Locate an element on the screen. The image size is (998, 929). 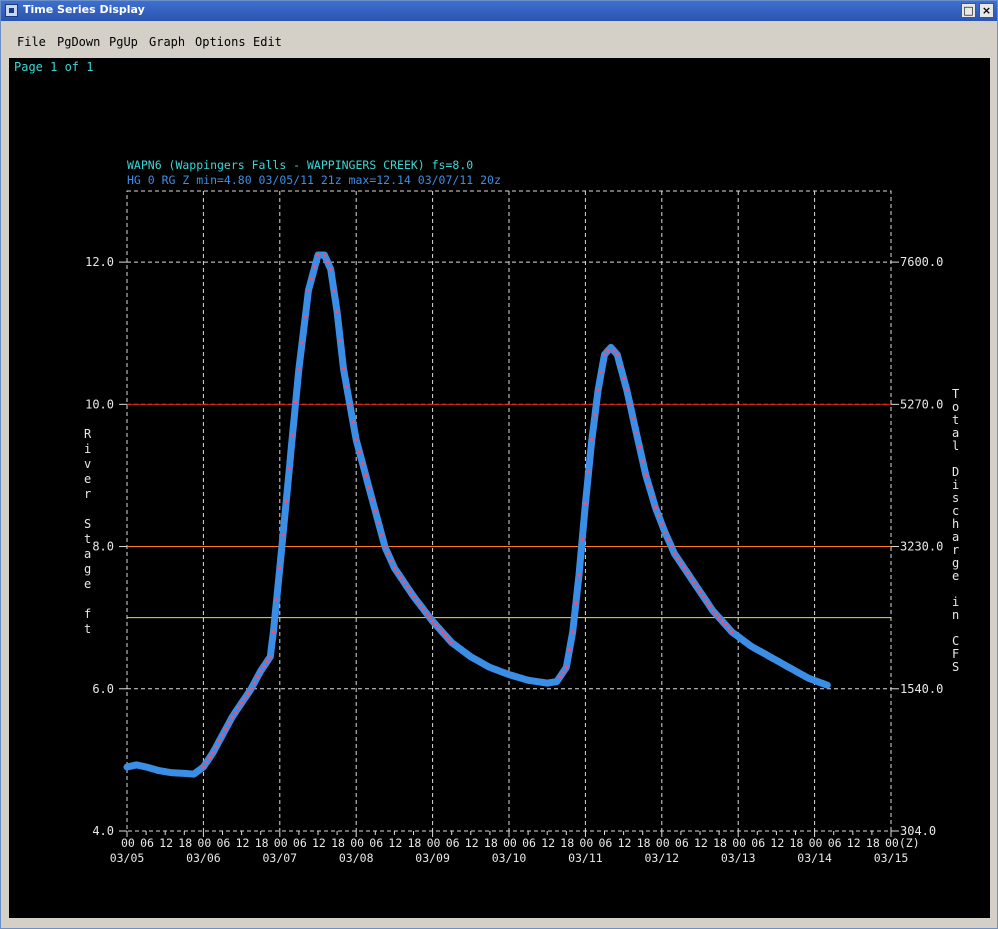
menu-pgup: PgUp is located at coordinates (123, 42).